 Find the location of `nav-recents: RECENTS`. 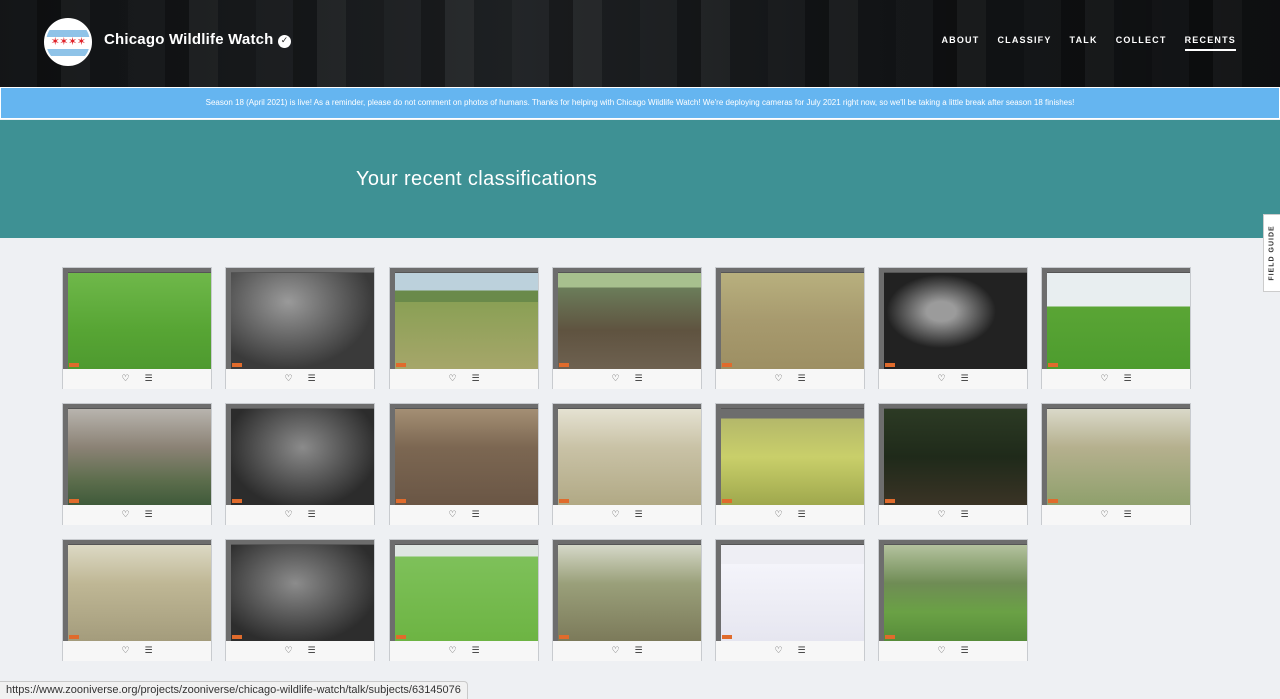

nav-recents: RECENTS is located at coordinates (1210, 43).